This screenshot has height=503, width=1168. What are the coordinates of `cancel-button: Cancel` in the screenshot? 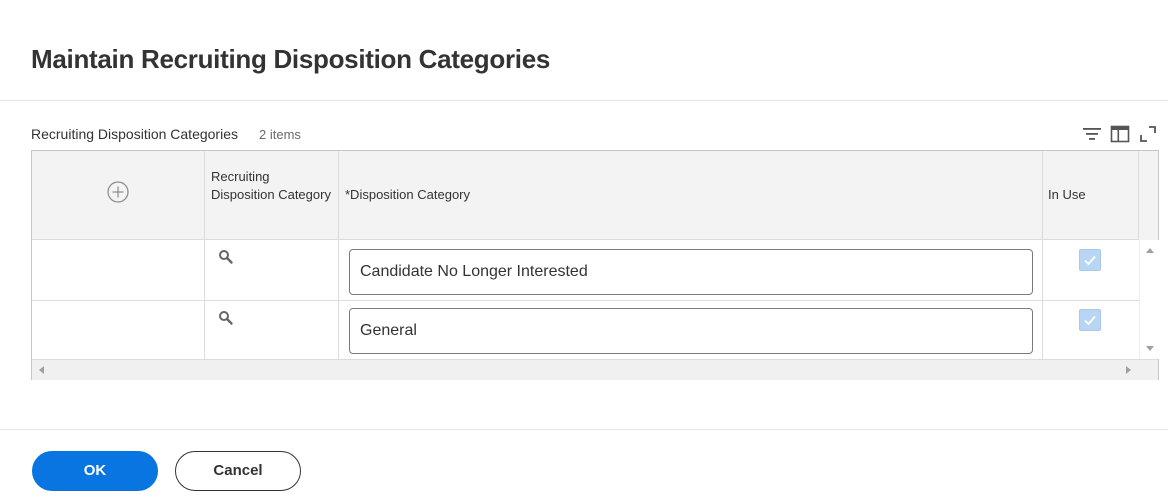 It's located at (238, 471).